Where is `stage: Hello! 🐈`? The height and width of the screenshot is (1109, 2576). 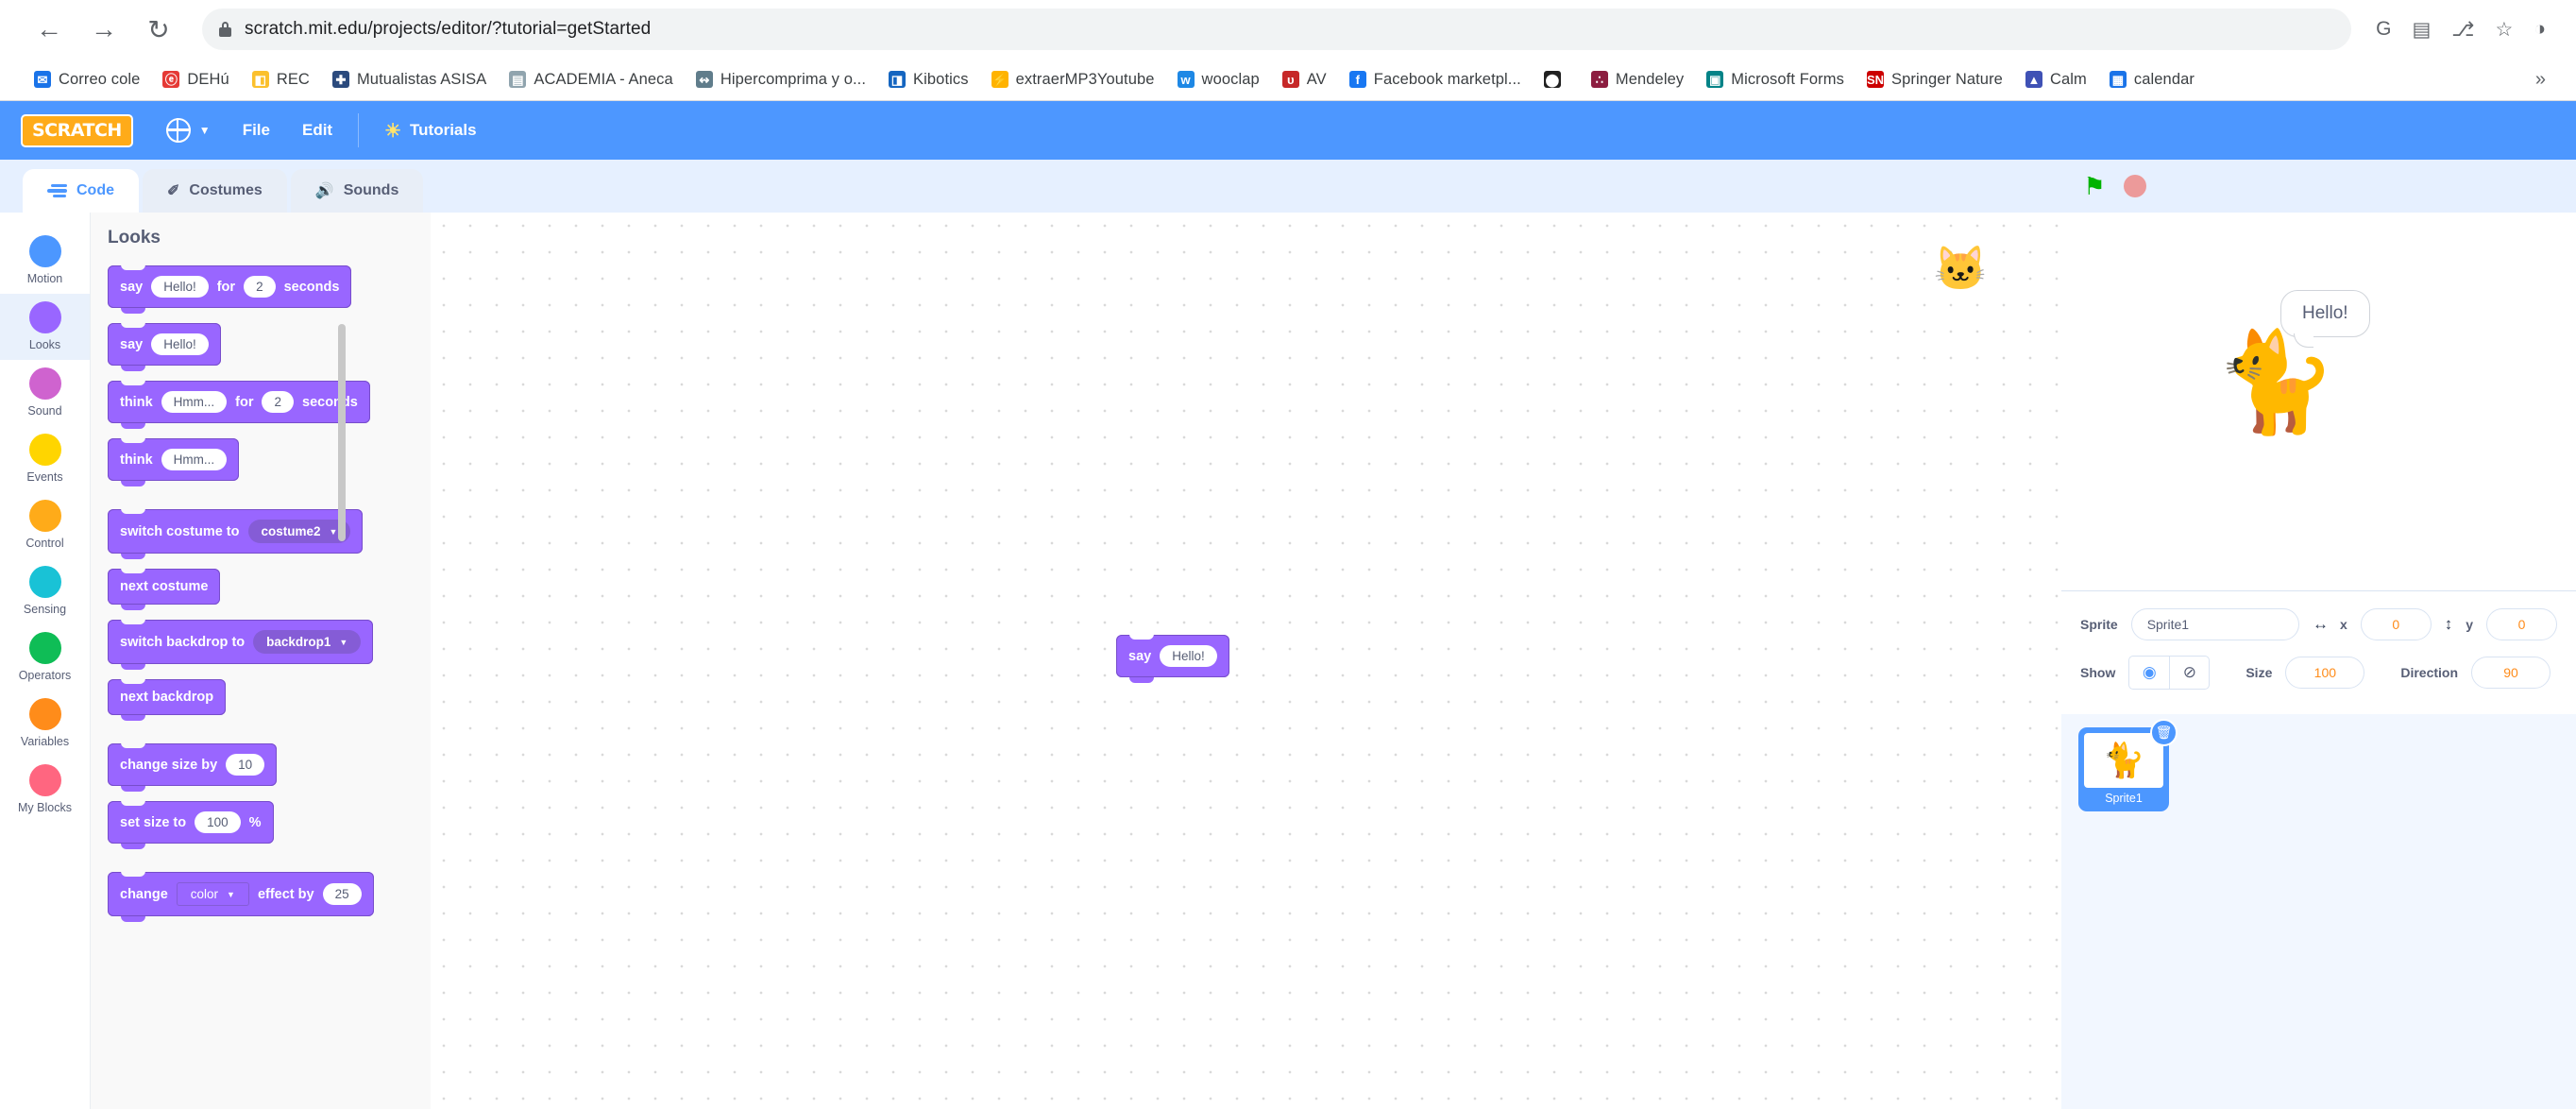
stage: Hello! 🐈 is located at coordinates (2318, 402).